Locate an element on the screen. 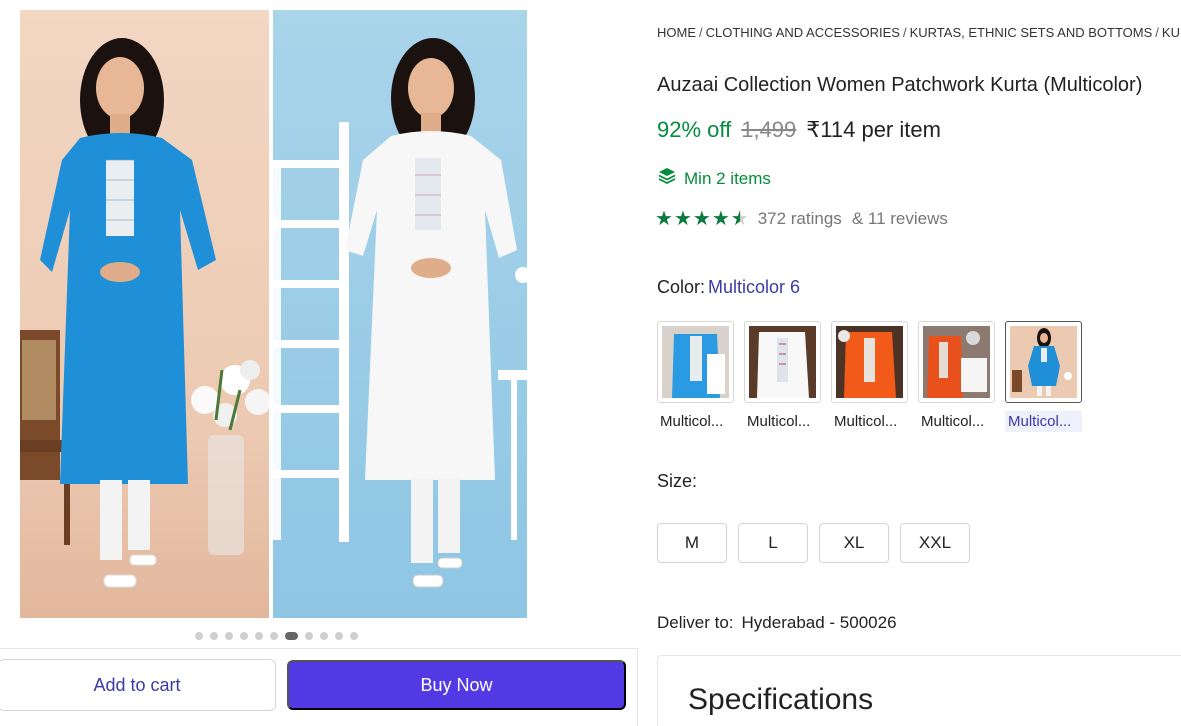 This screenshot has width=1181, height=726. size-selector-label: Size: is located at coordinates (677, 481).